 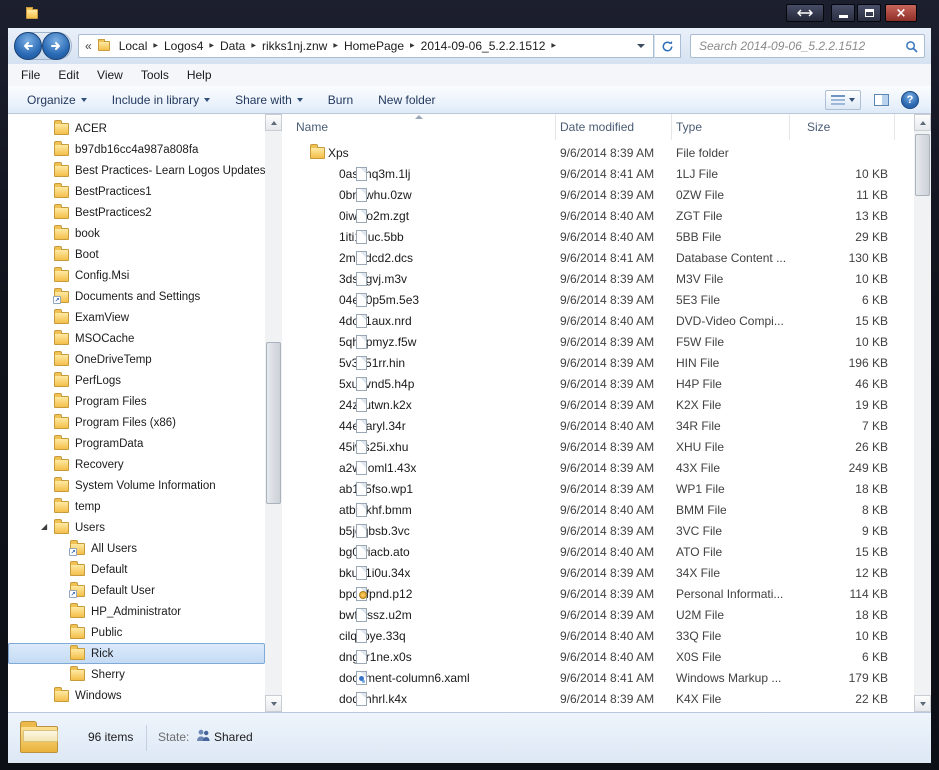 I want to click on file-row: Xps 9/6/2014 8:39 AM File folder, so click(x=598, y=153).